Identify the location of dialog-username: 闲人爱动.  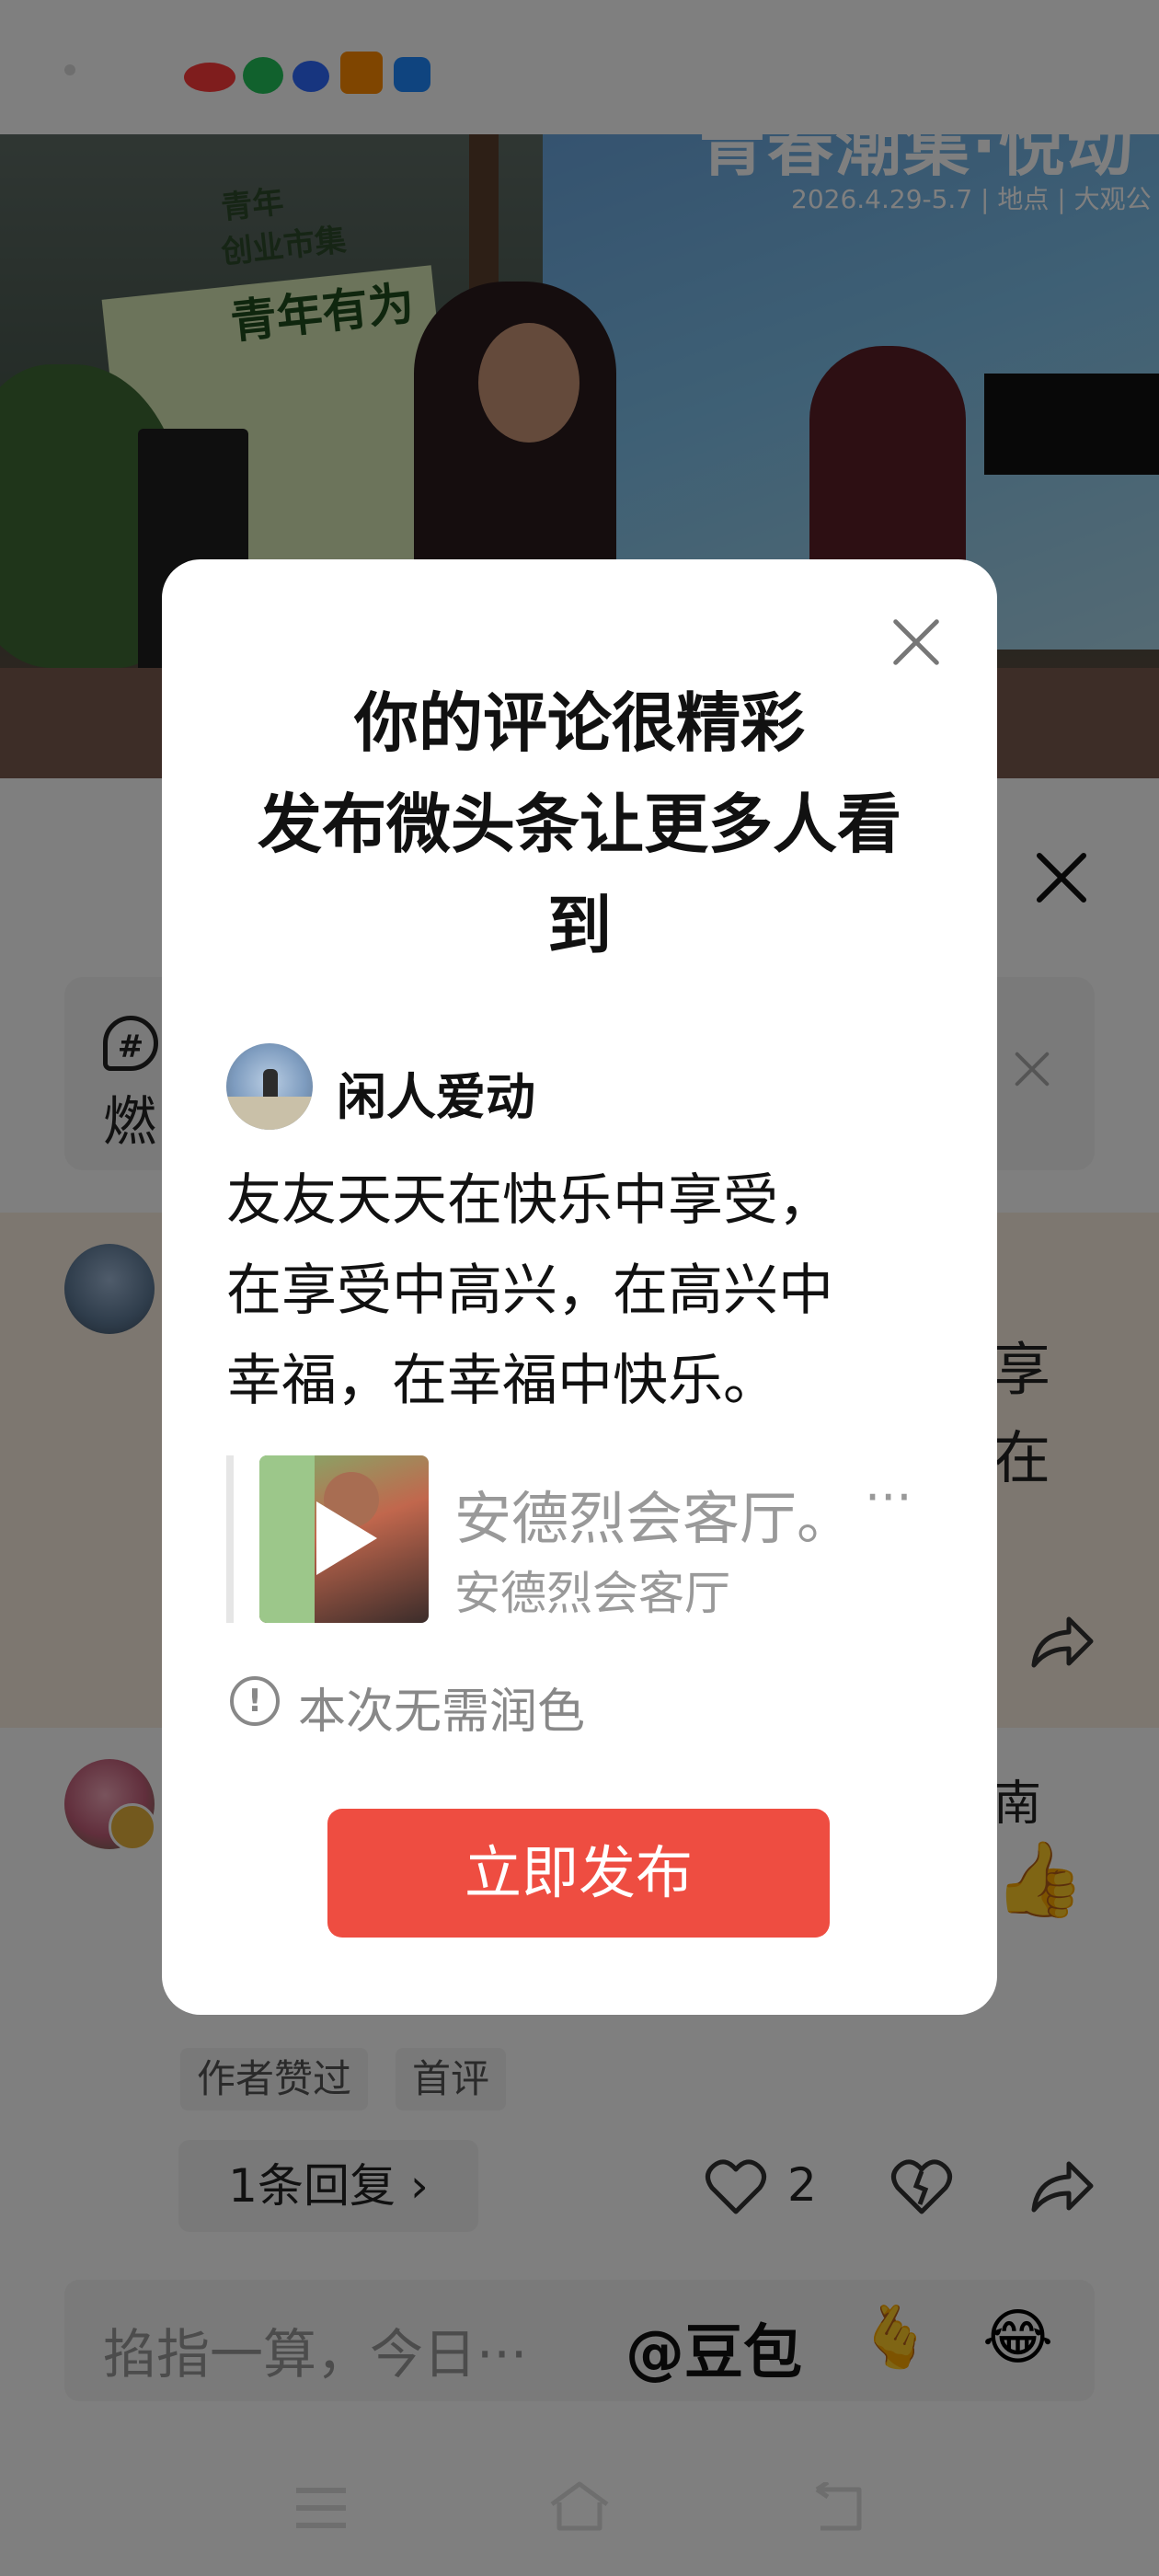
(436, 1097).